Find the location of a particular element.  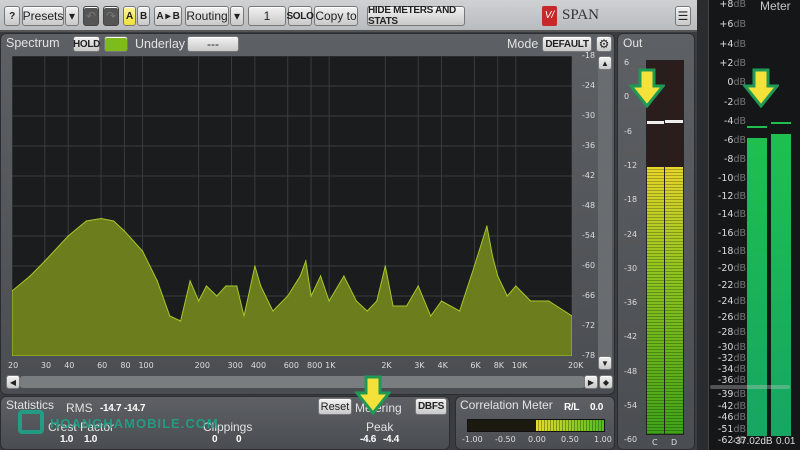

scroll-right-button: ▶ is located at coordinates (591, 382).